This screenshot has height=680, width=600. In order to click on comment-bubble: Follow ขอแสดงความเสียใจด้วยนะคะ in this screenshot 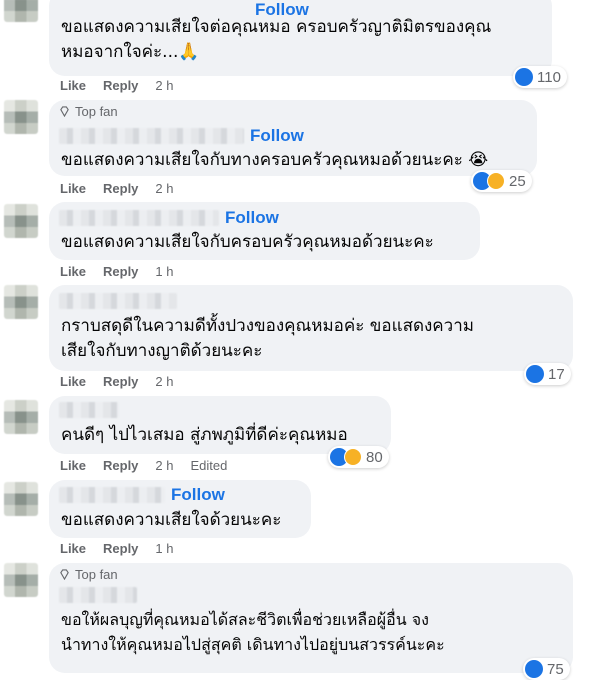, I will do `click(180, 509)`.